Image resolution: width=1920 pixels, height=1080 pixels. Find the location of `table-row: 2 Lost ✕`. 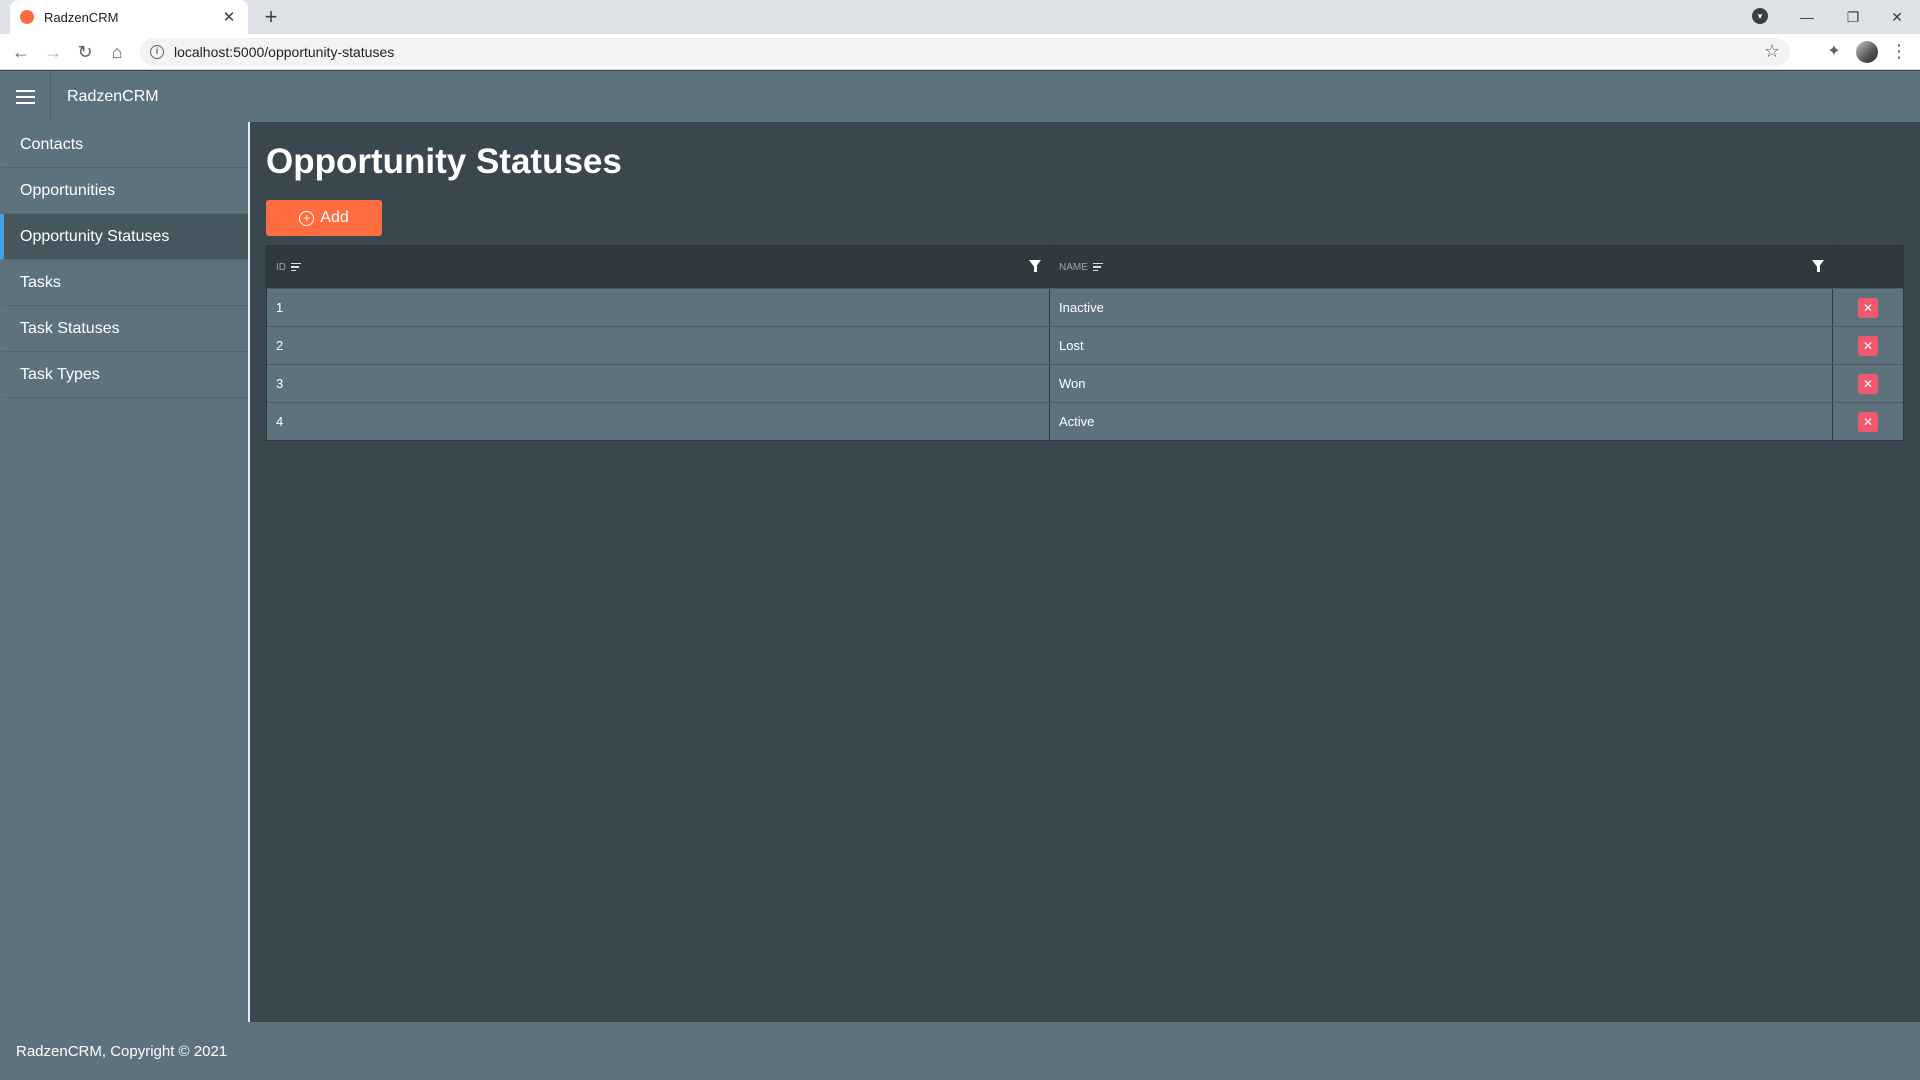

table-row: 2 Lost ✕ is located at coordinates (1085, 345).